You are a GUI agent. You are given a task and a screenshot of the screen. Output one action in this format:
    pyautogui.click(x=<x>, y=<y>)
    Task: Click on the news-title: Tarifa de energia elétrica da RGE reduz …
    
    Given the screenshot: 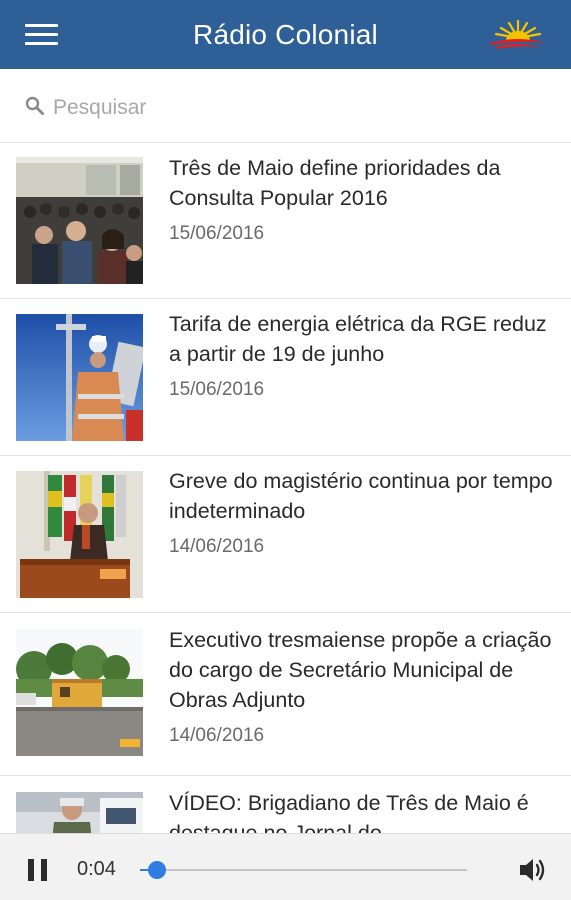 What is the action you would take?
    pyautogui.click(x=358, y=339)
    